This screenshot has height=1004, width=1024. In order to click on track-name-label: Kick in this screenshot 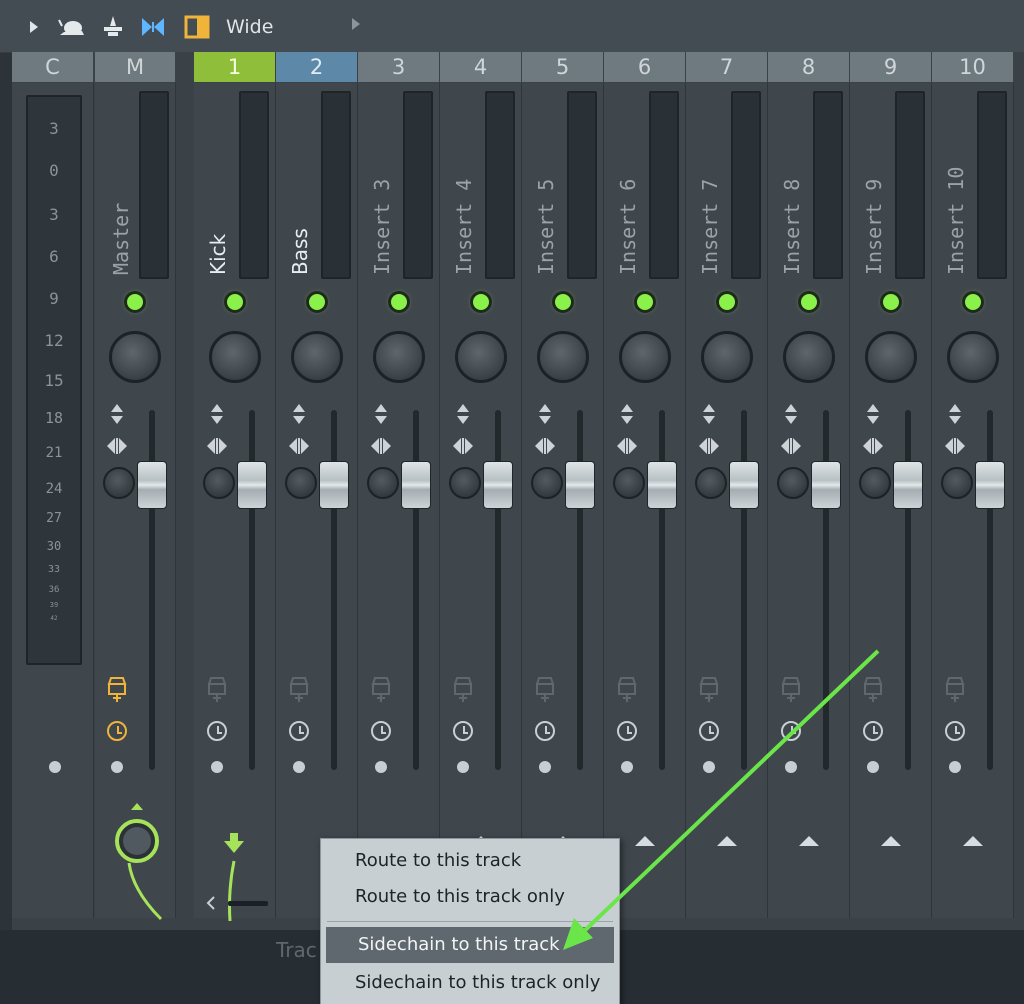, I will do `click(218, 254)`.